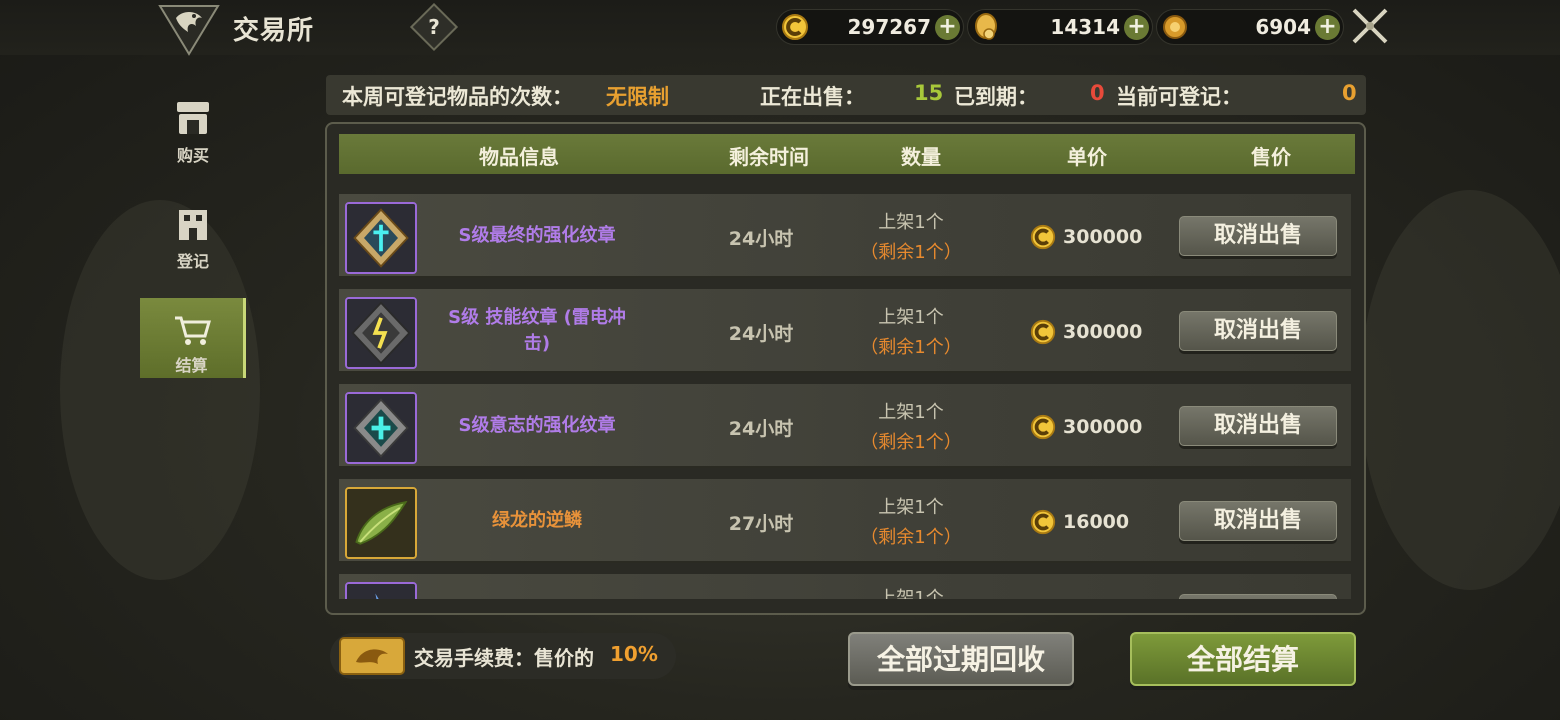  I want to click on settle-all-button: 全部结算, so click(1243, 659).